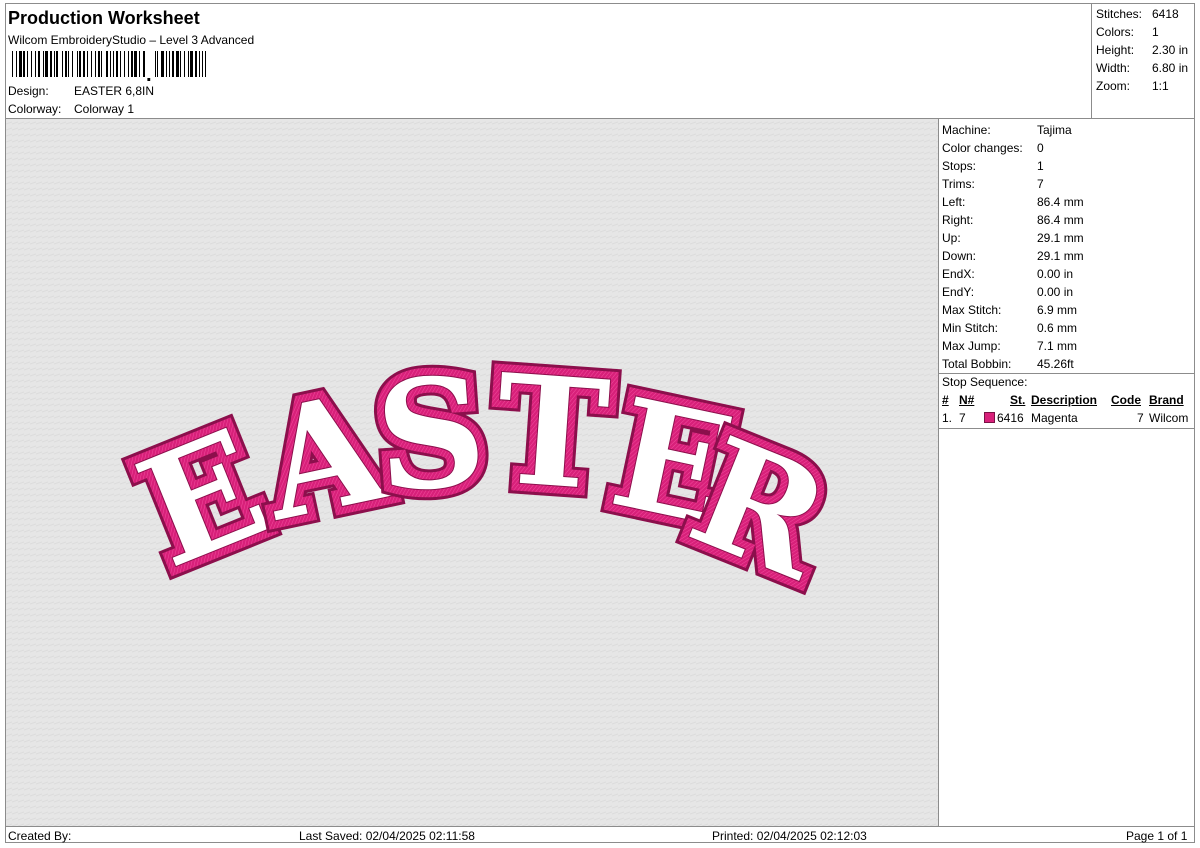 This screenshot has height=848, width=1200. What do you see at coordinates (958, 184) in the screenshot?
I see `machine-info-label: Trims:` at bounding box center [958, 184].